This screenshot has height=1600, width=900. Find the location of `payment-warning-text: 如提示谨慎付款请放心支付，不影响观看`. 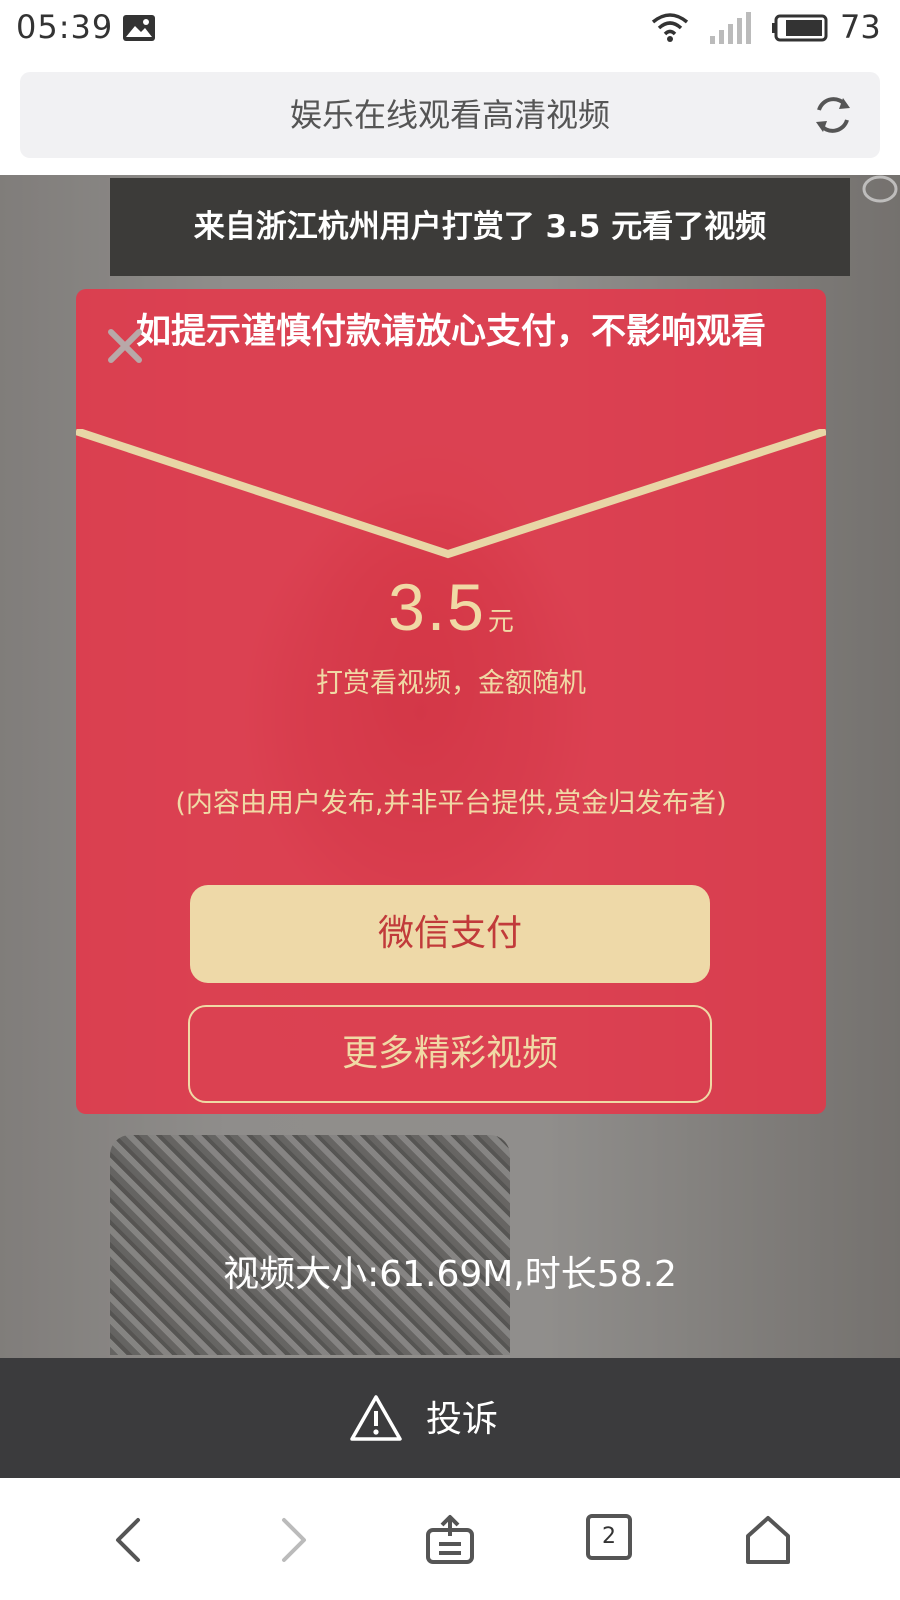

payment-warning-text: 如提示谨慎付款请放心支付，不影响观看 is located at coordinates (450, 332).